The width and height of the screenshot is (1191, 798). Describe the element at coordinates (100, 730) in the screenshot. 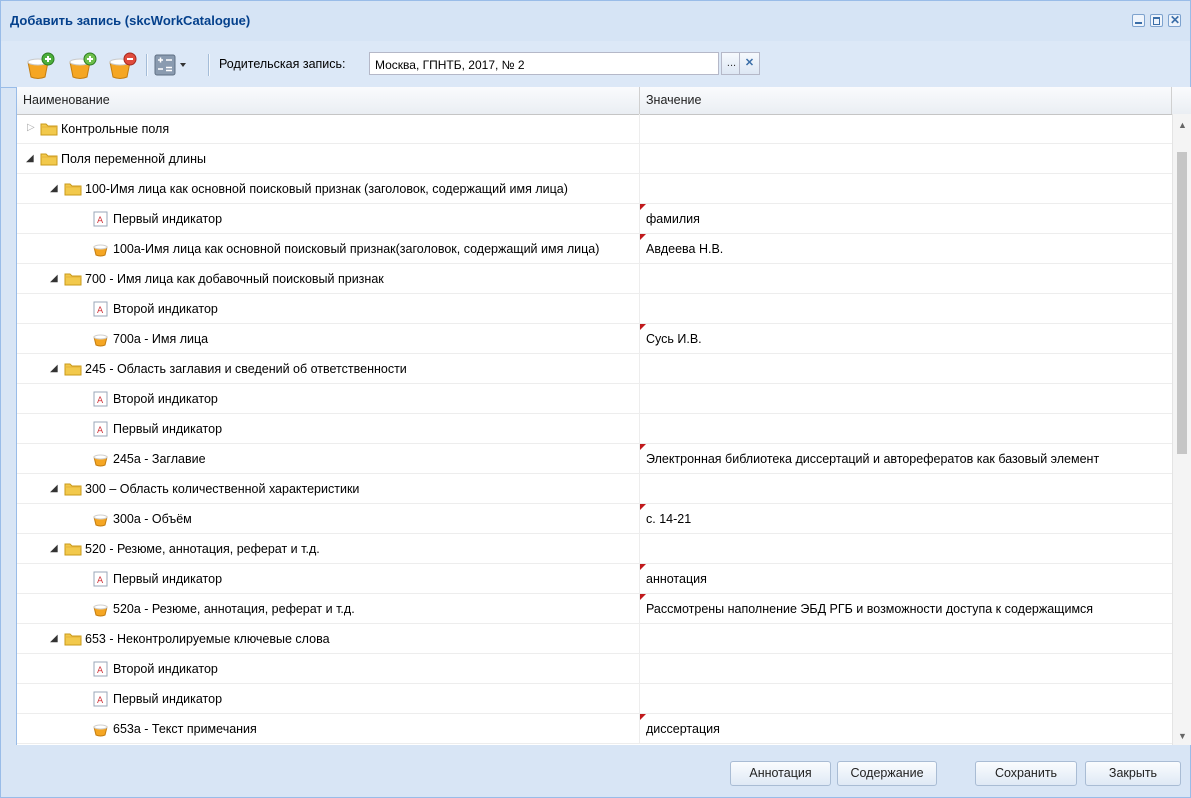

I see `subfield-icon` at that location.